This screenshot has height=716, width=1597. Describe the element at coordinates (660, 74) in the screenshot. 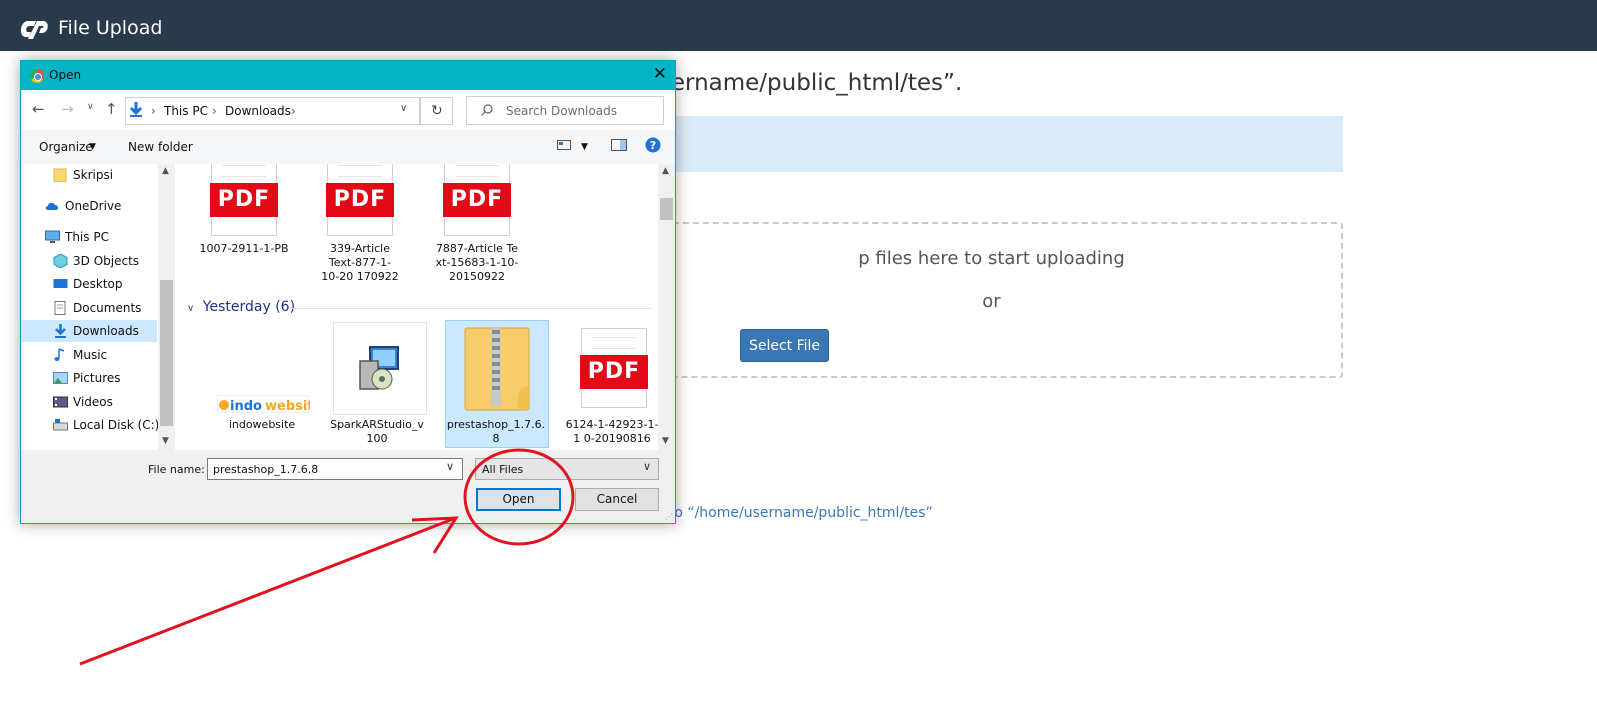

I see `close-icon: ✕` at that location.